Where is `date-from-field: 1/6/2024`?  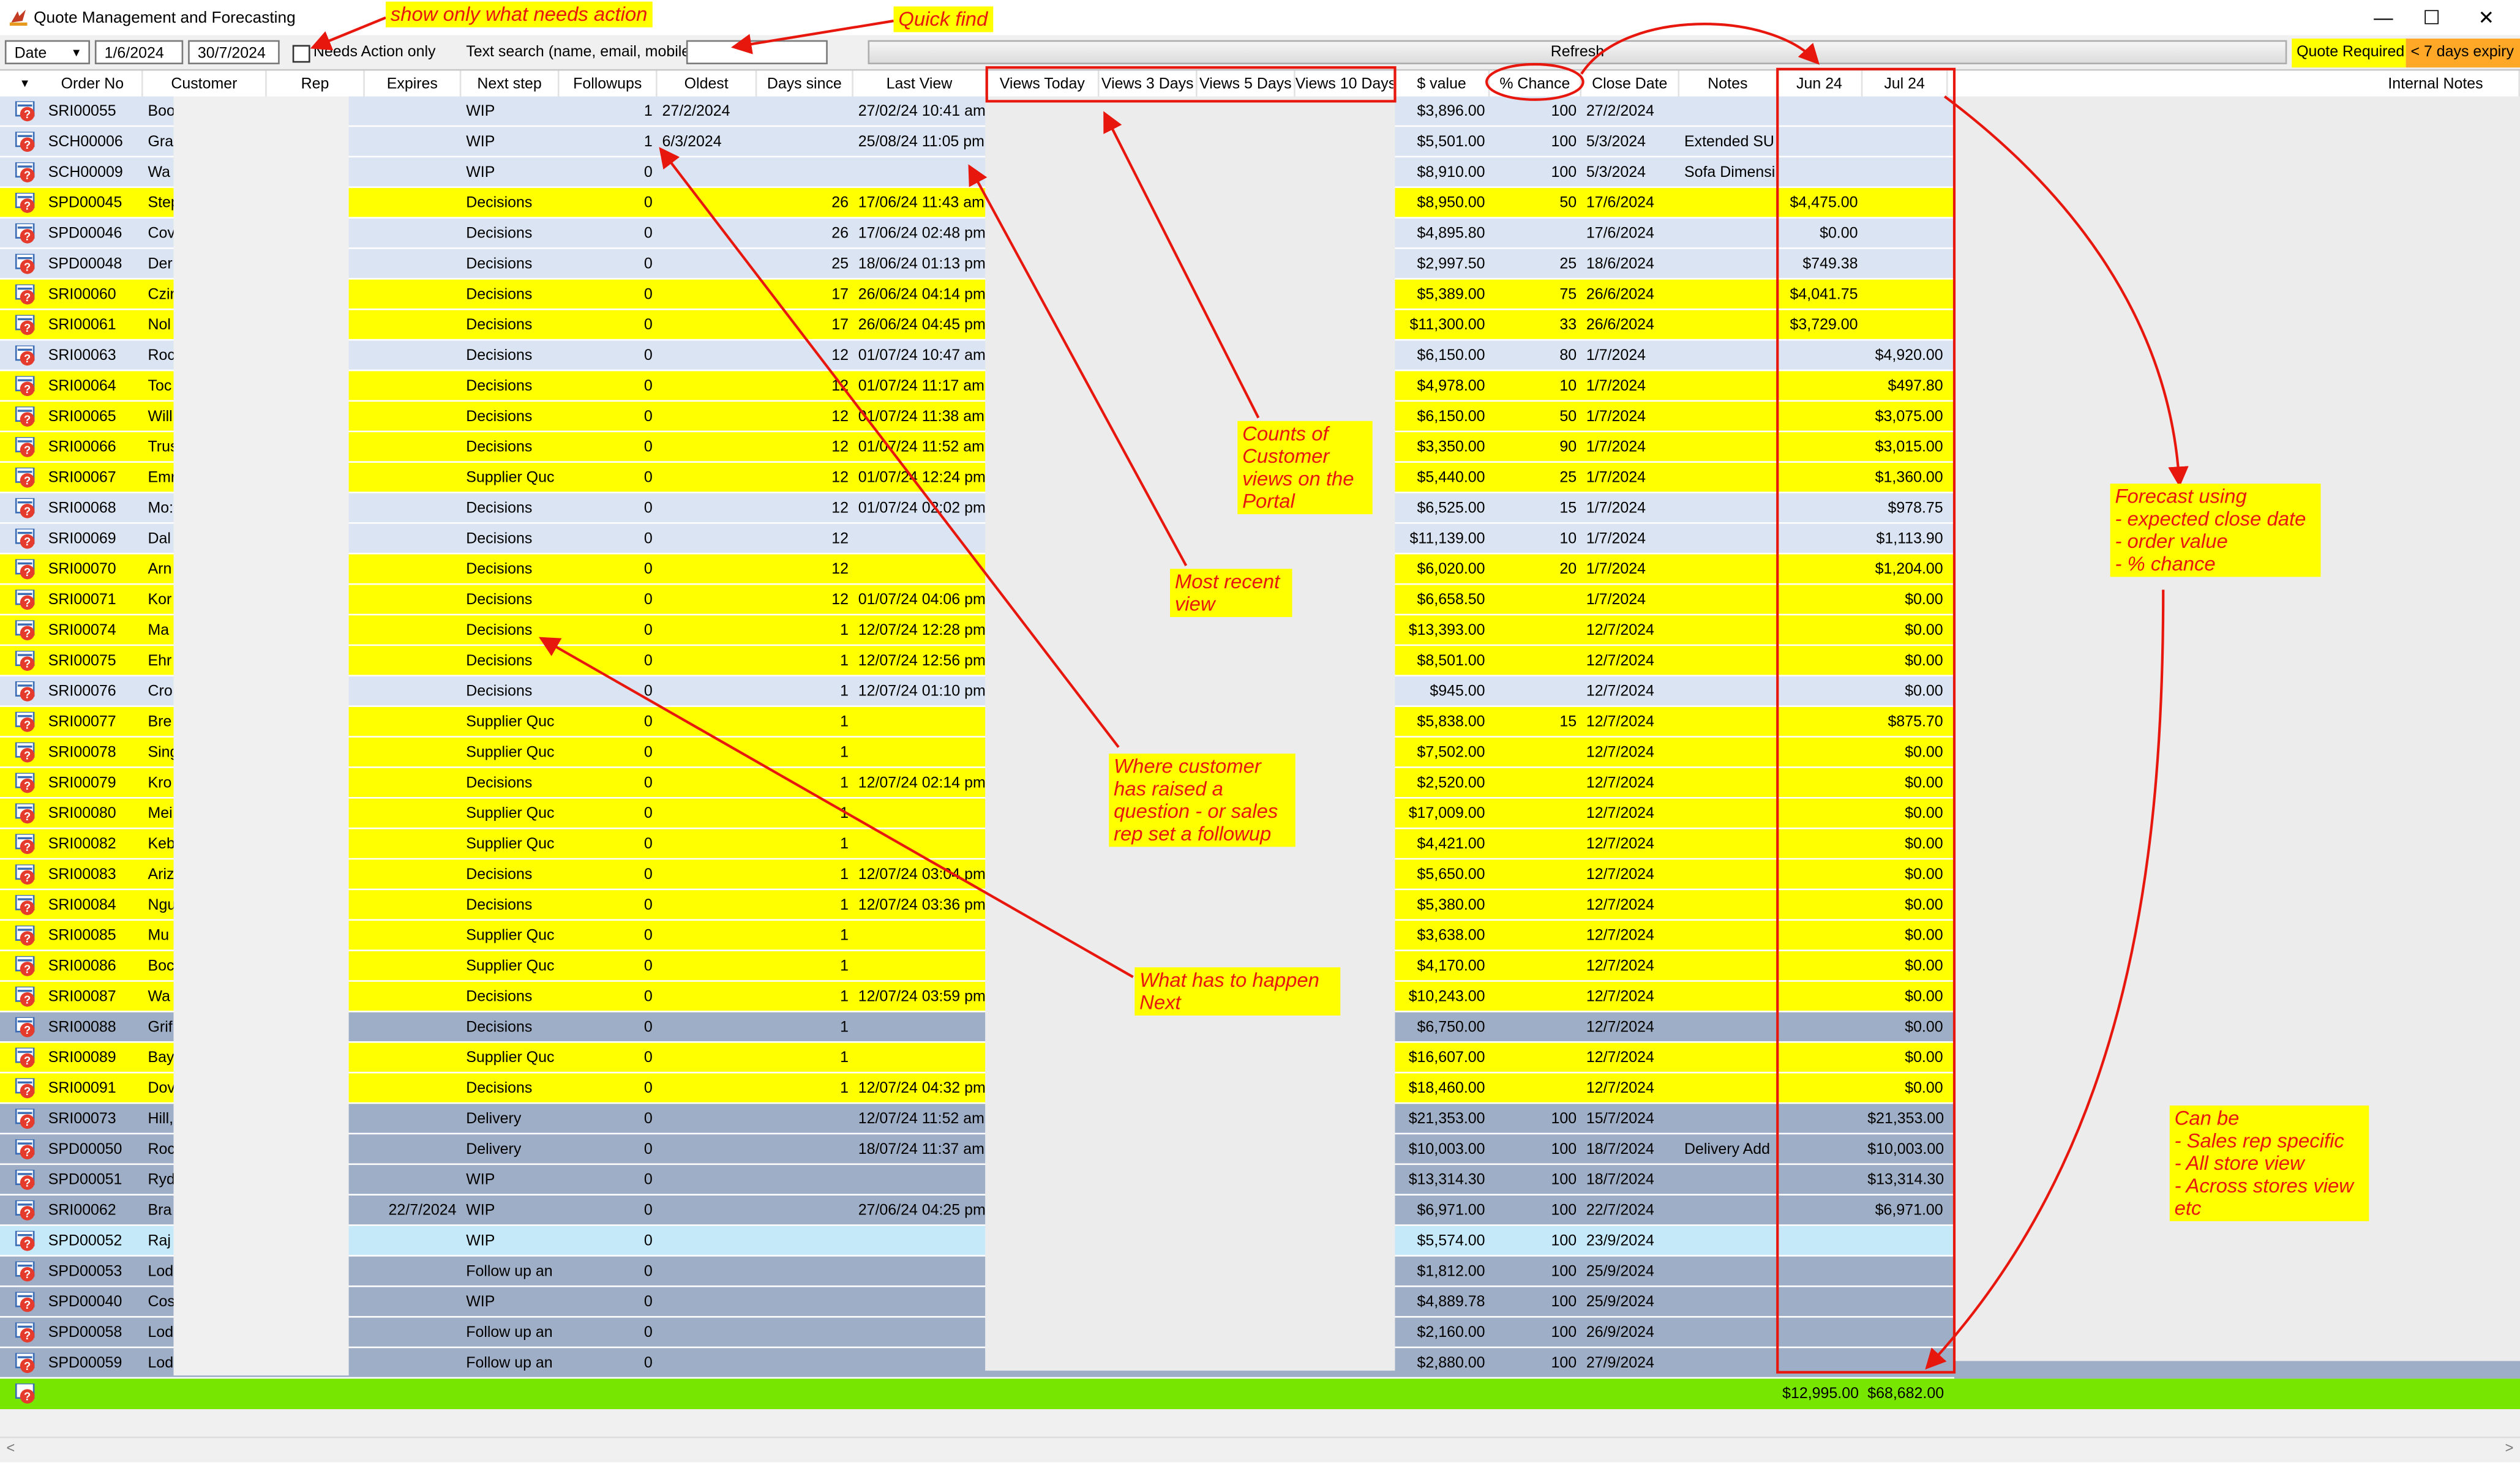 date-from-field: 1/6/2024 is located at coordinates (139, 52).